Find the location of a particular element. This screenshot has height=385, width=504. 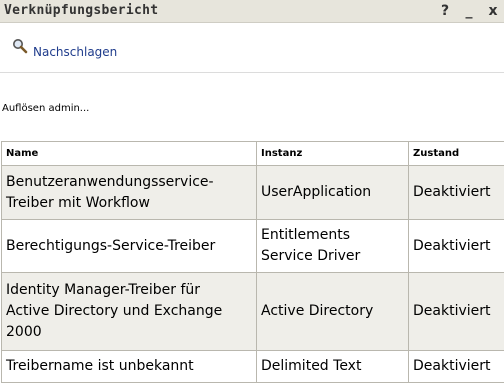

lookup-label: Nachschlagen is located at coordinates (75, 52).